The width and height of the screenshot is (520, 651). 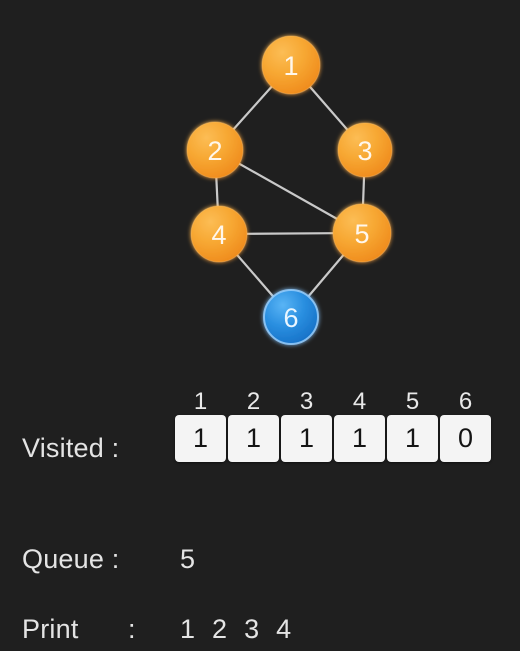 What do you see at coordinates (333, 438) in the screenshot?
I see `visited-array: 111110` at bounding box center [333, 438].